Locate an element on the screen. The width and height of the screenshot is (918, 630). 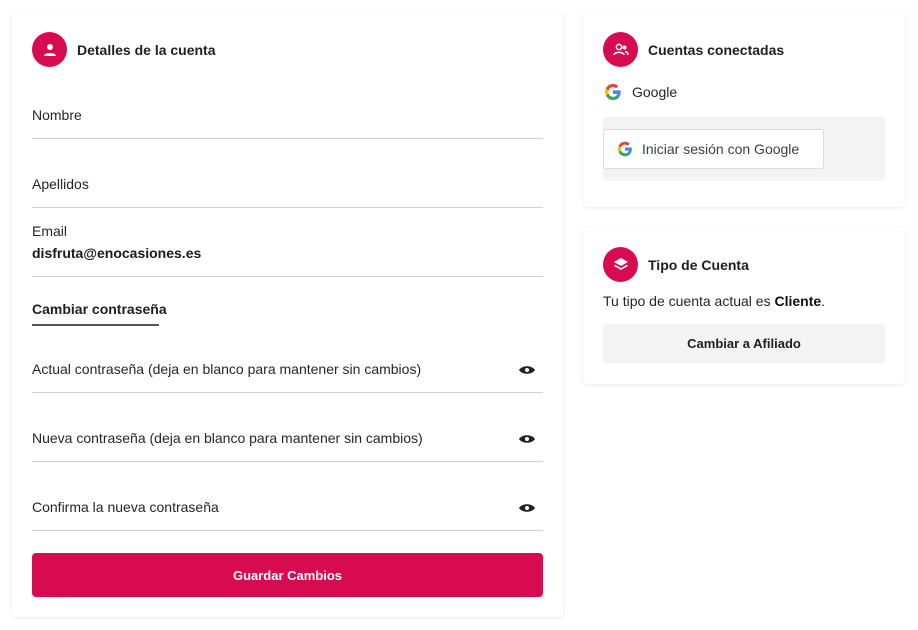
email-field: Email disfruta@enocasiones.es is located at coordinates (287, 248).